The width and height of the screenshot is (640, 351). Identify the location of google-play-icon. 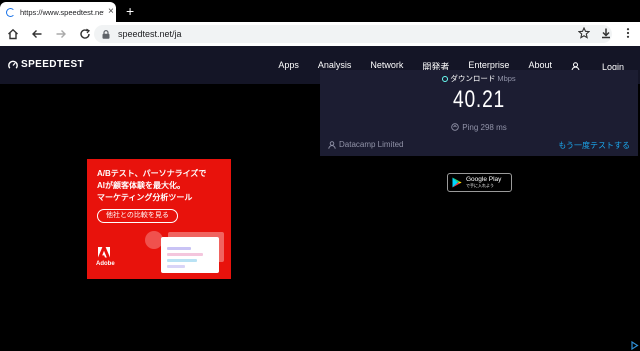
(457, 182).